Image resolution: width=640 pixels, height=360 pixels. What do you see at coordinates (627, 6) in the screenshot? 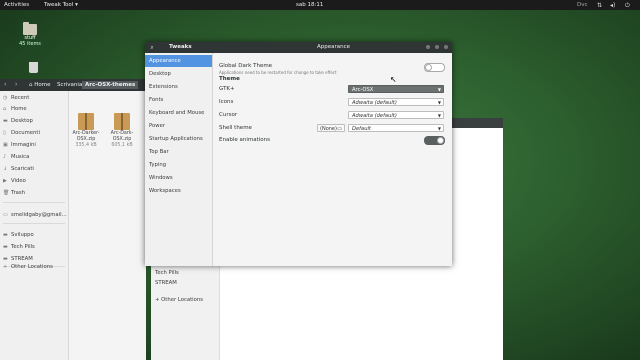
I see `power-icon: ⏻` at bounding box center [627, 6].